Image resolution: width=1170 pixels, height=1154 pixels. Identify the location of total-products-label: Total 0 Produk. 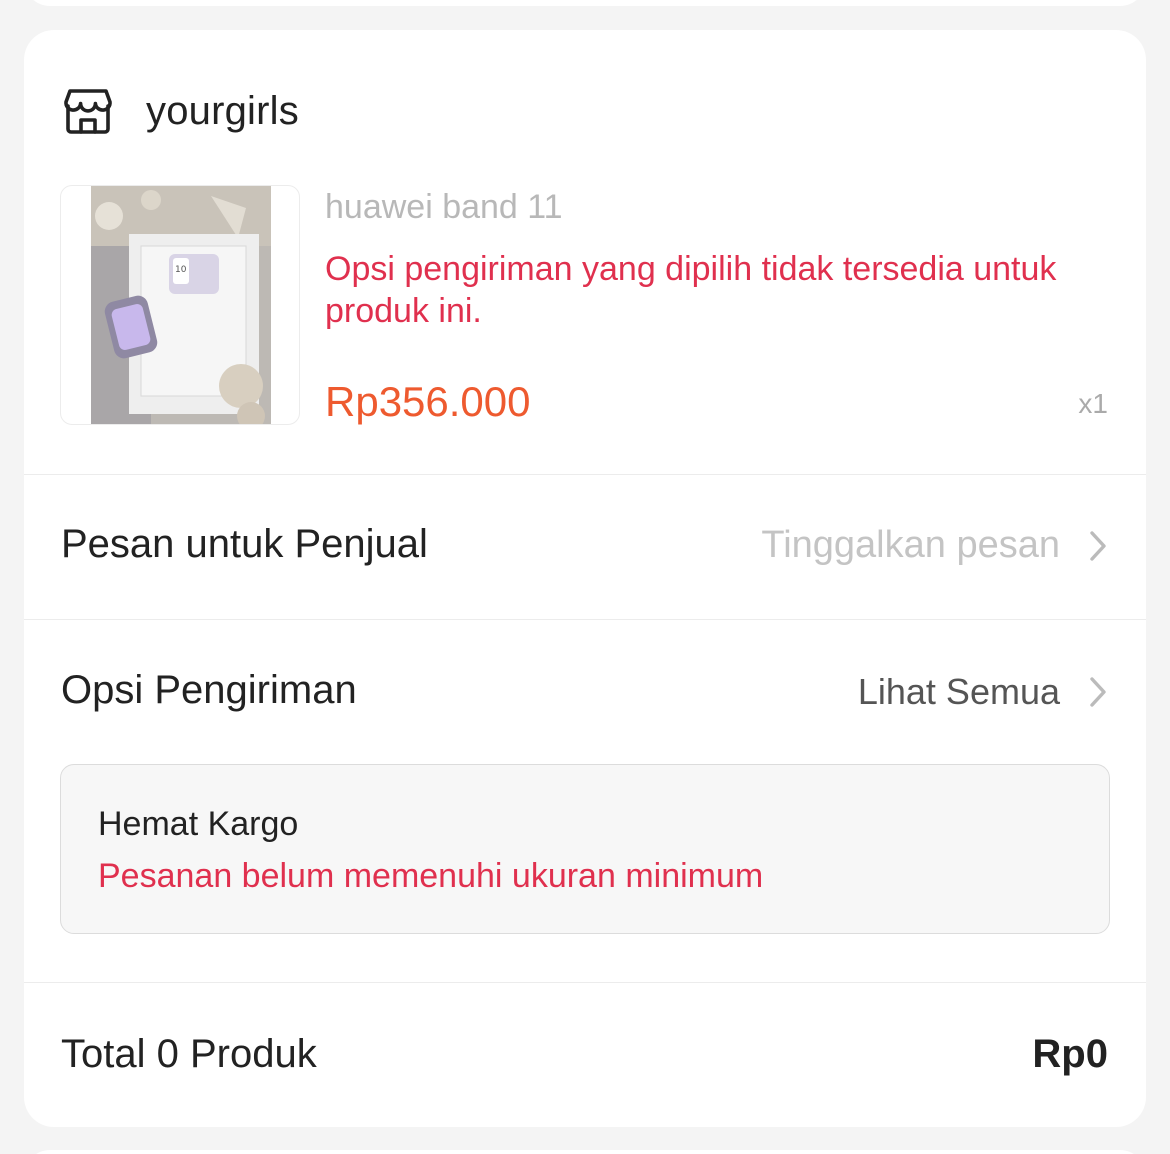
(189, 1054).